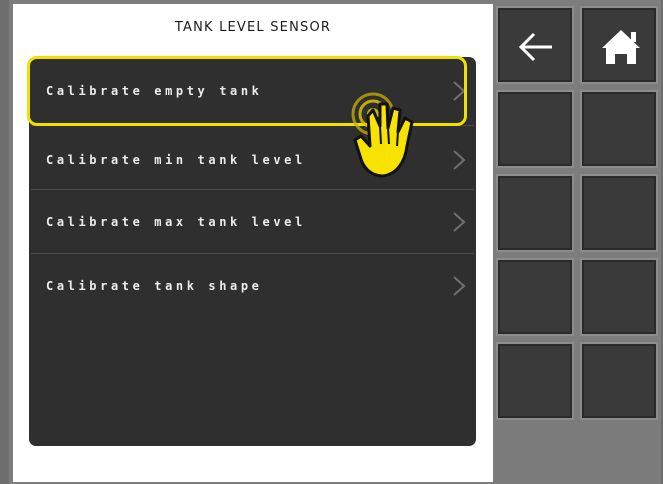 The width and height of the screenshot is (663, 484). What do you see at coordinates (577, 452) in the screenshot?
I see `sidebar-footer` at bounding box center [577, 452].